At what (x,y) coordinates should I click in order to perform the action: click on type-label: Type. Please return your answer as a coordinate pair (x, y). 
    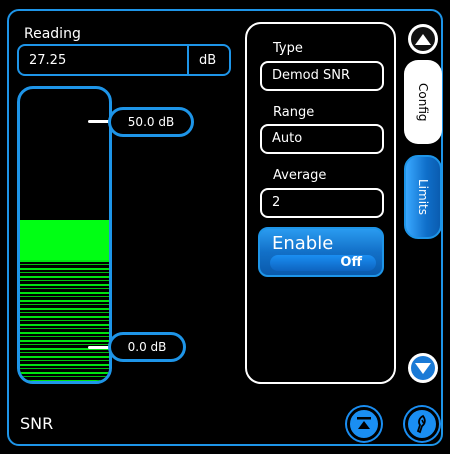
    Looking at the image, I should click on (288, 48).